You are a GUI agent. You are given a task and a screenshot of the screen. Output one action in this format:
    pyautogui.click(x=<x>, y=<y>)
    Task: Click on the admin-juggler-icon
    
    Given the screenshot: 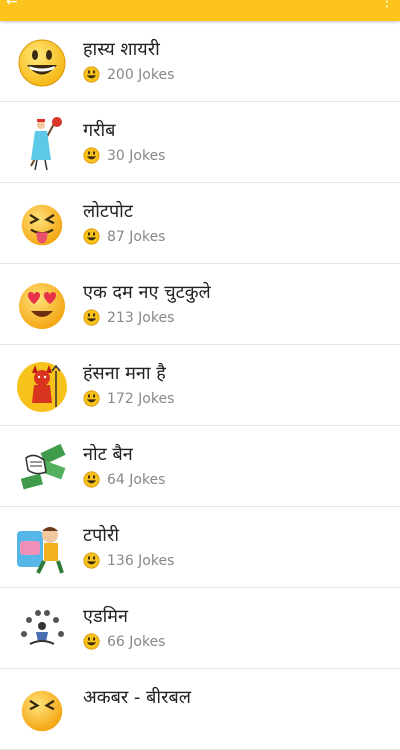 What is the action you would take?
    pyautogui.click(x=42, y=630)
    